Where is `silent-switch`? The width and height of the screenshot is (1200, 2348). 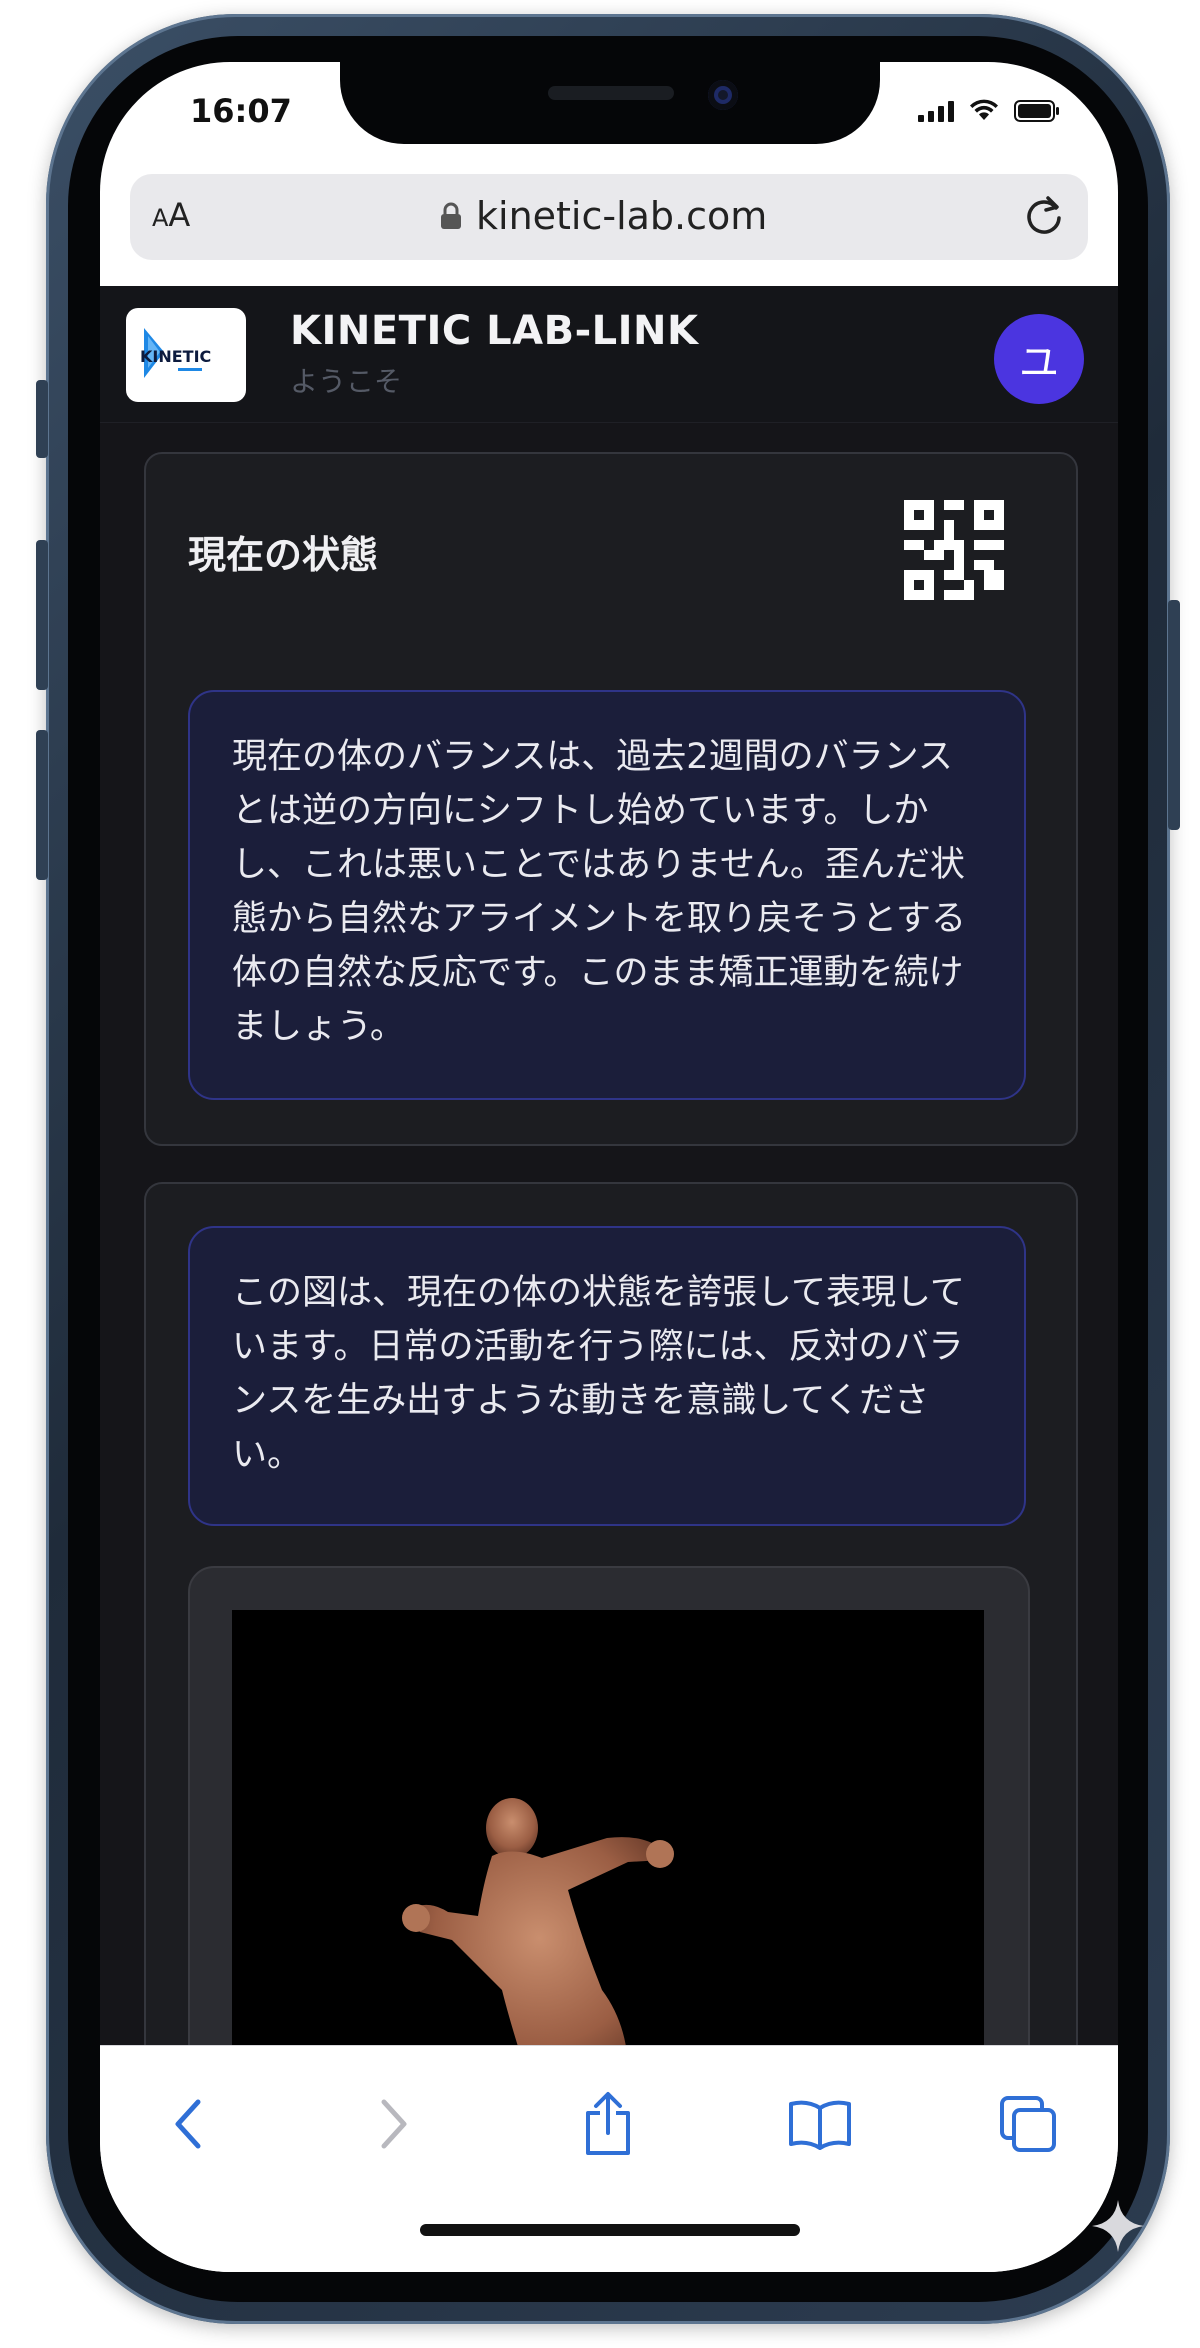
silent-switch is located at coordinates (42, 419).